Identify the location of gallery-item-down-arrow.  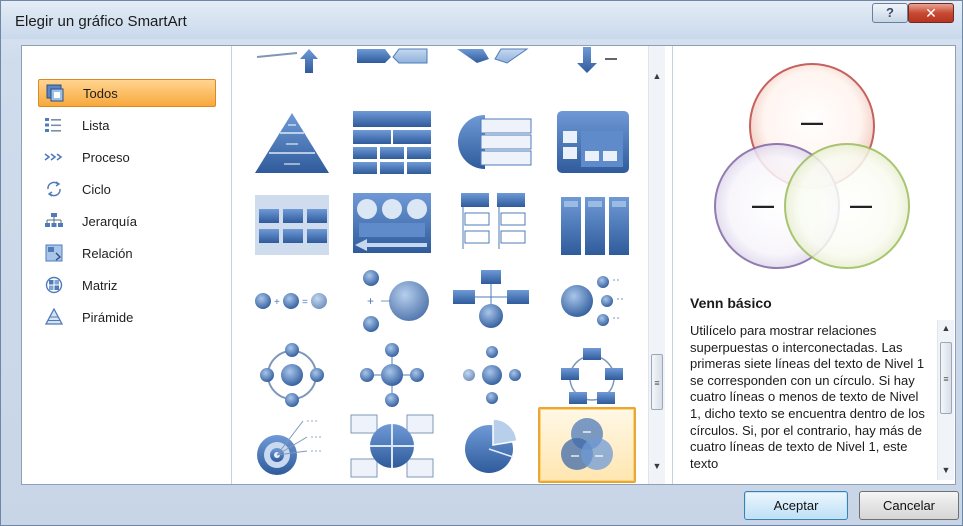
(592, 64).